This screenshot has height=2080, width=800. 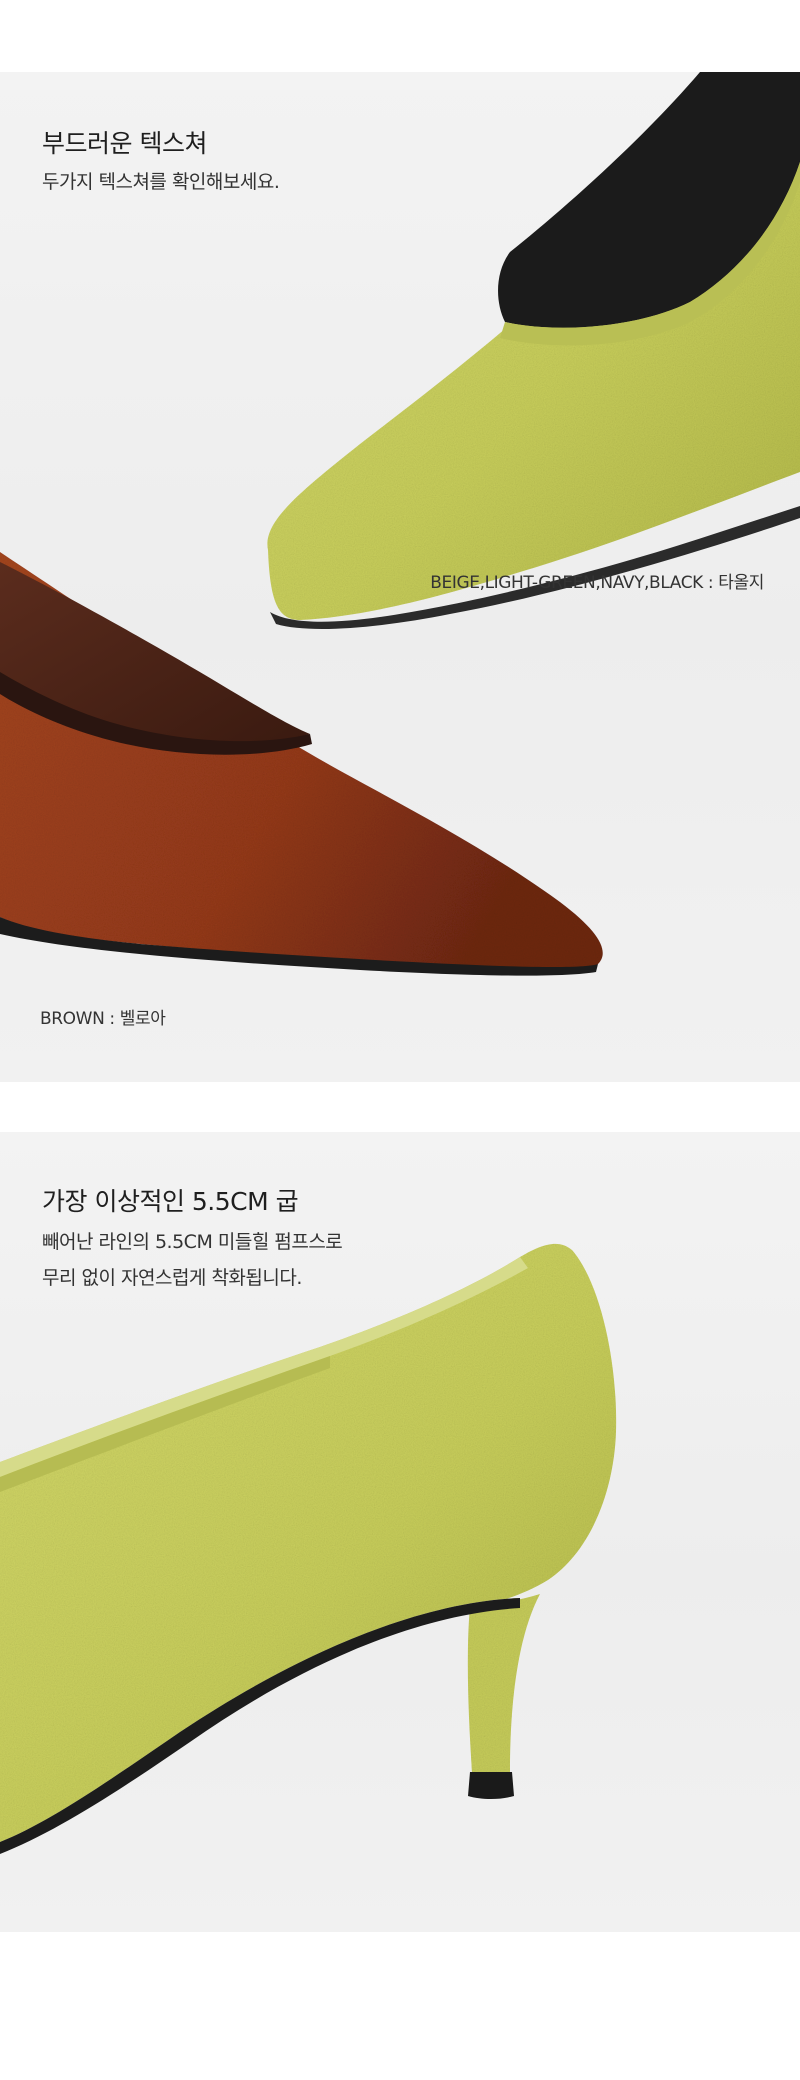 I want to click on texture-description: 두가지 텍스쳐를 확인해보세요., so click(x=161, y=182).